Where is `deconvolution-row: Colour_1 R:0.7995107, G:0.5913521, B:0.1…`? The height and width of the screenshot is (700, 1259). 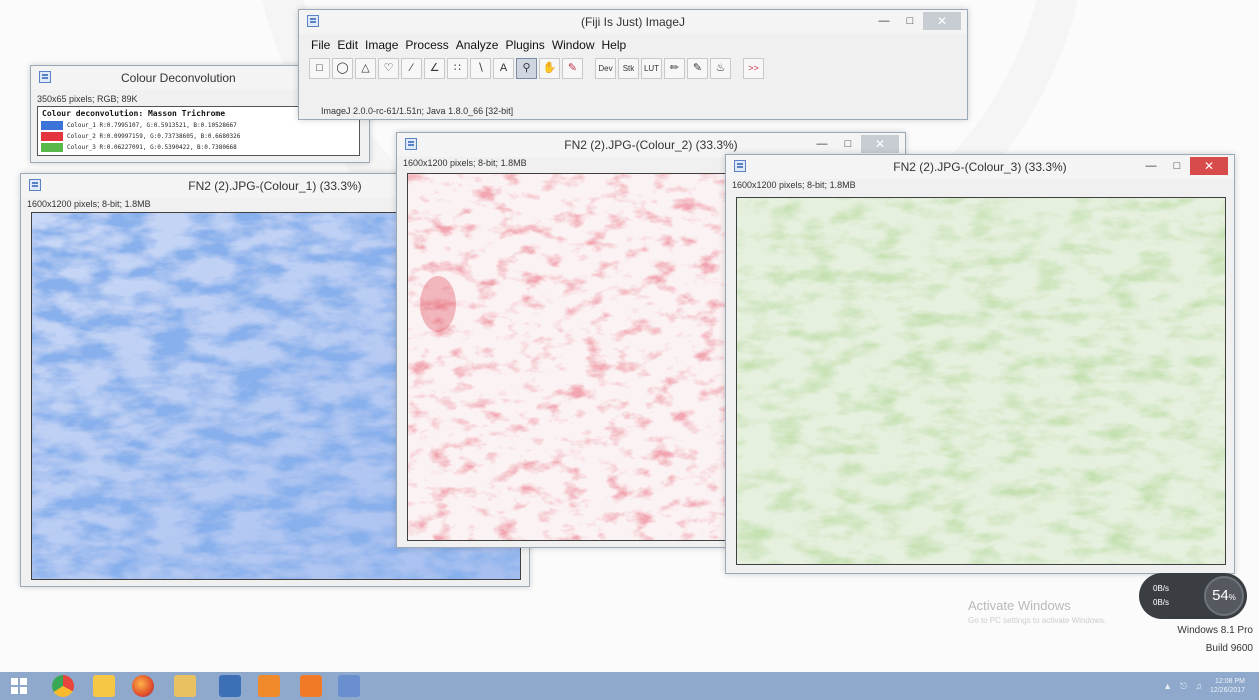
deconvolution-row: Colour_1 R:0.7995107, G:0.5913521, B:0.1… is located at coordinates (139, 125).